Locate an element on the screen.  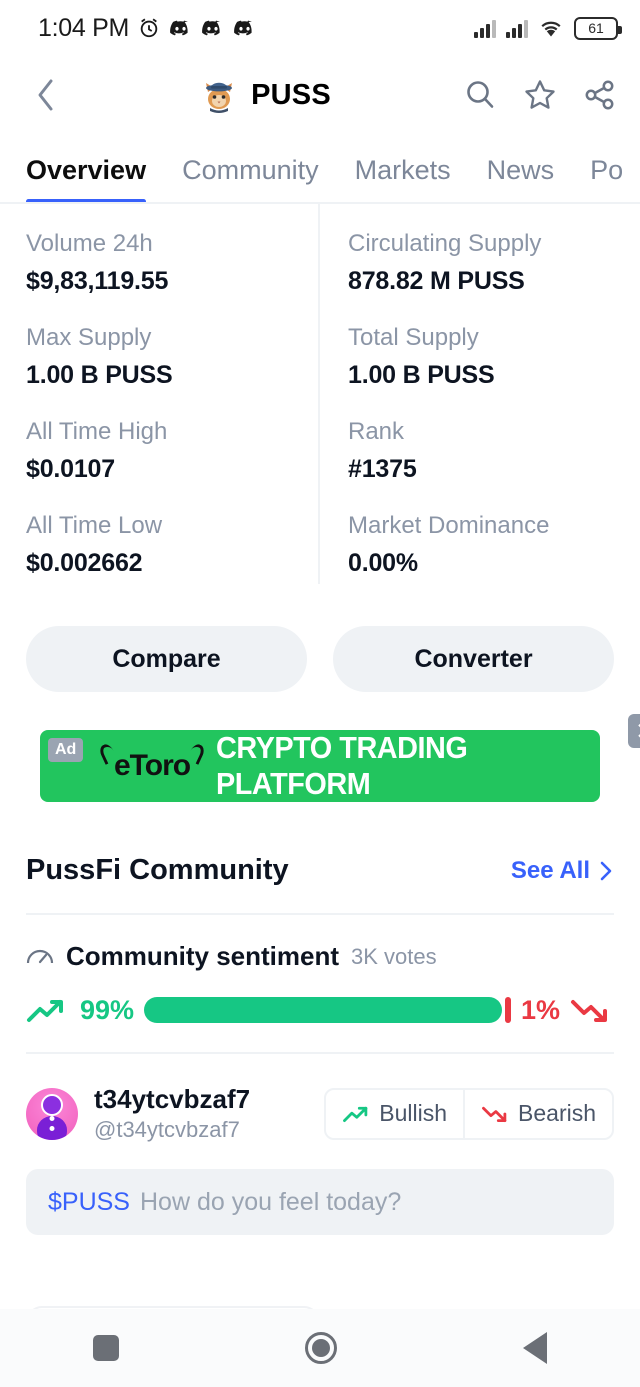
stat-total-supply: Total Supply 1.00 B PUSS is located at coordinates (481, 357).